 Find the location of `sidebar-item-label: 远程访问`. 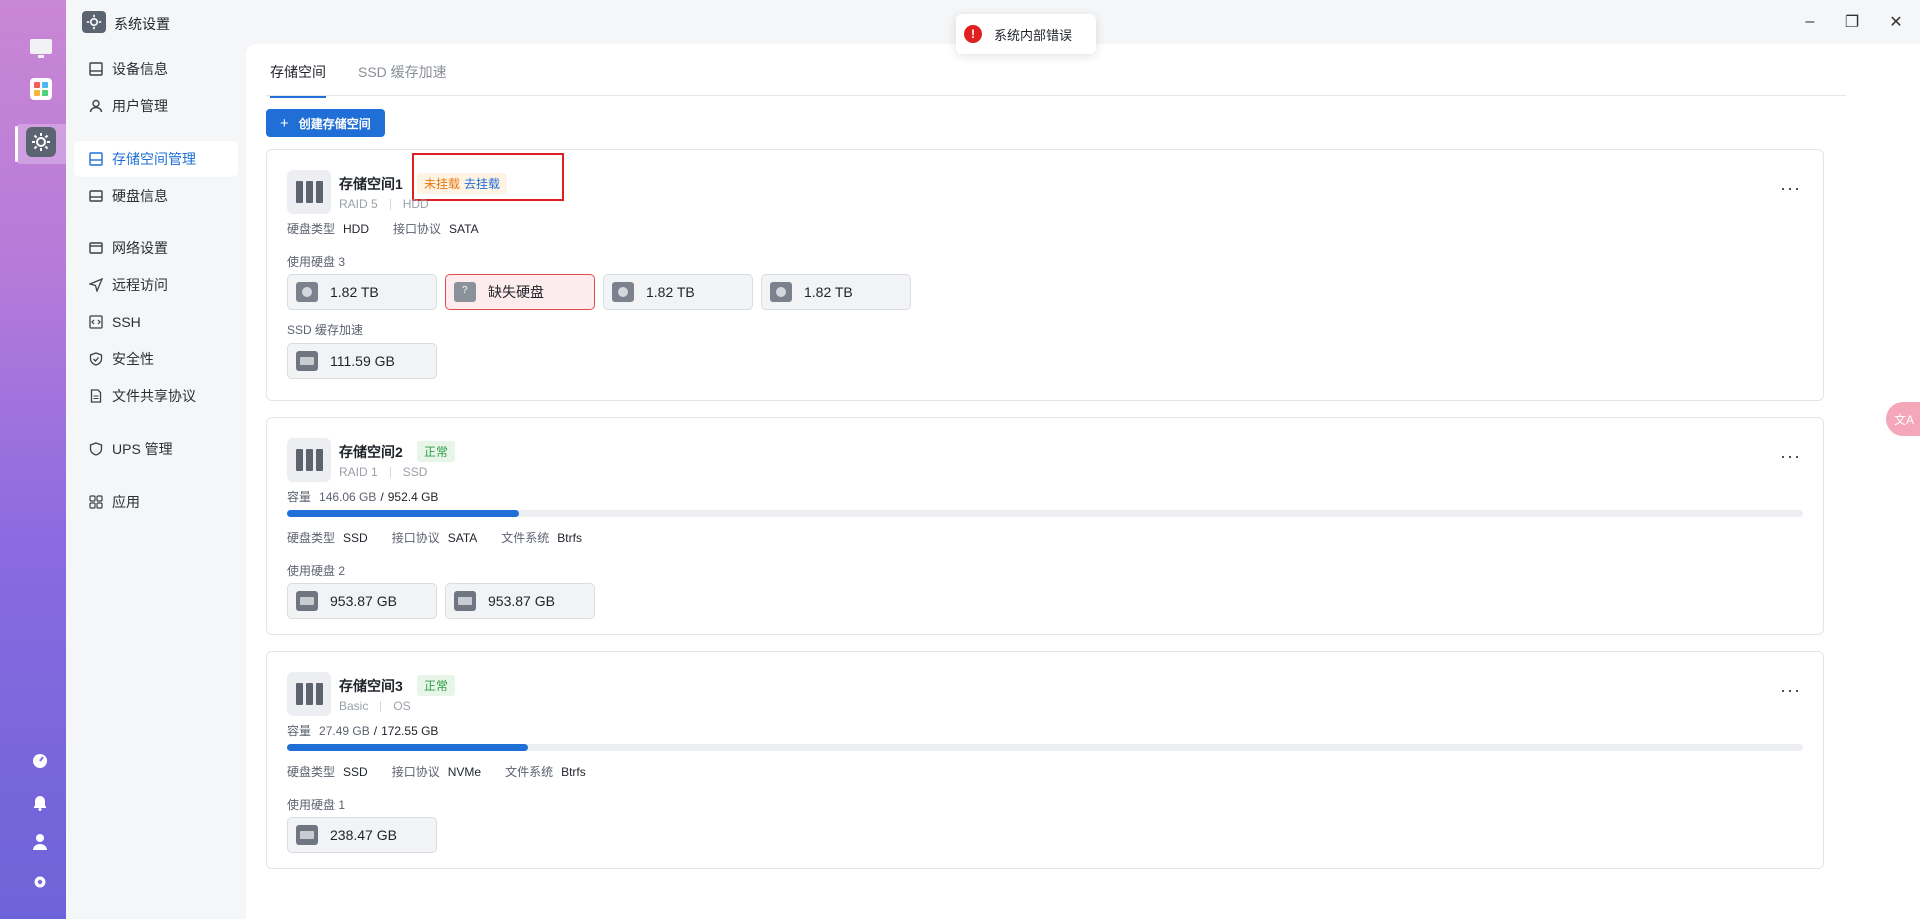

sidebar-item-label: 远程访问 is located at coordinates (140, 285).